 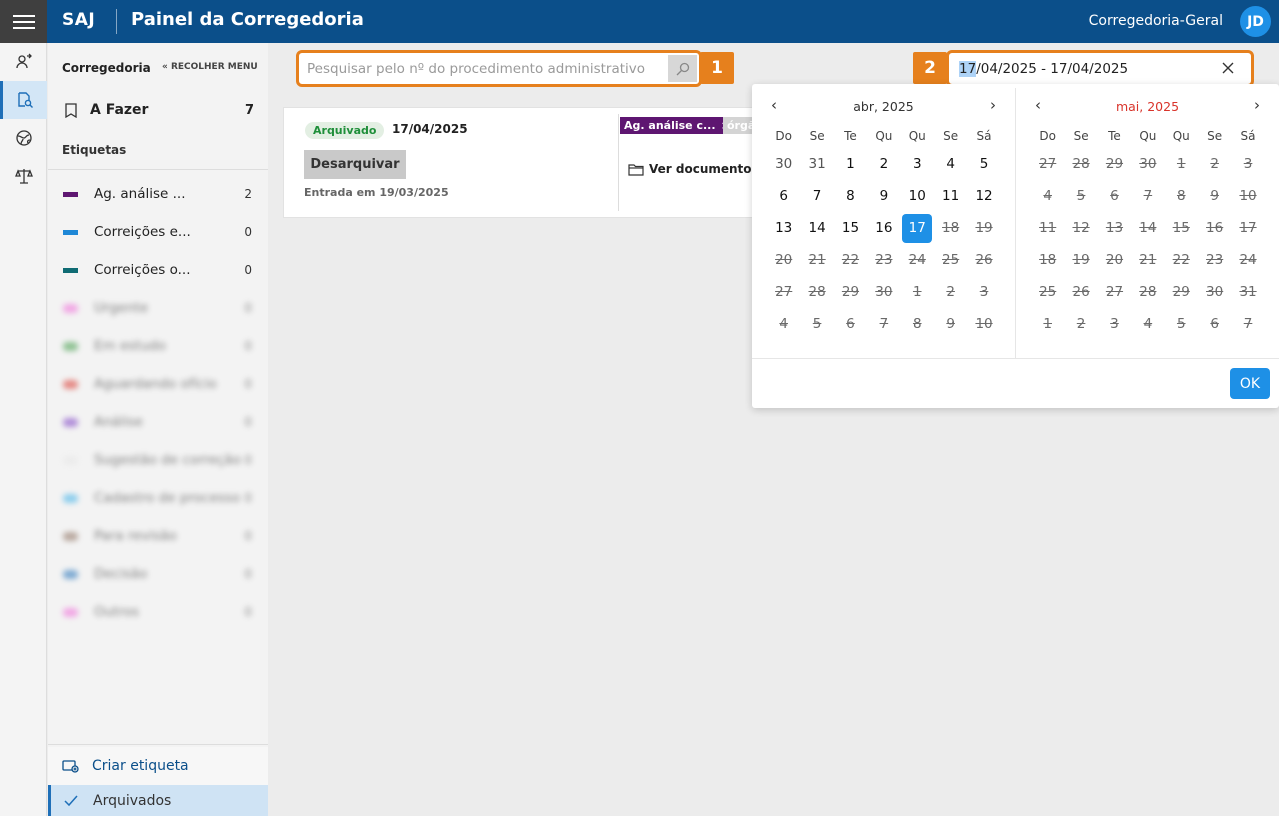 What do you see at coordinates (1156, 21) in the screenshot?
I see `user-name: Corregedoria-Geral` at bounding box center [1156, 21].